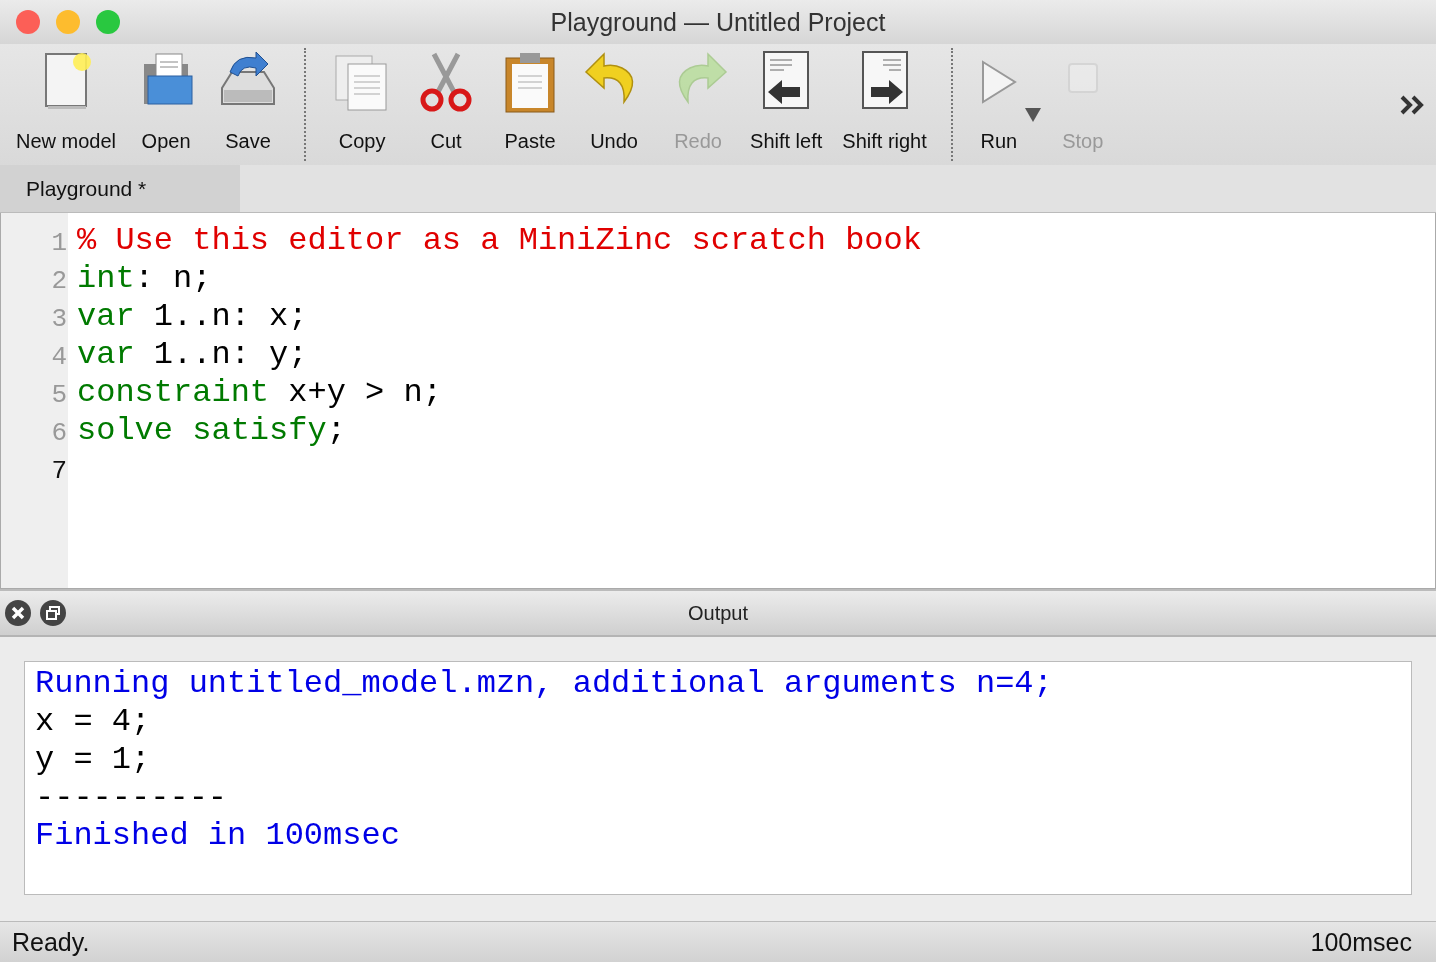 The image size is (1436, 962). What do you see at coordinates (59, 395) in the screenshot?
I see `line-number: 5` at bounding box center [59, 395].